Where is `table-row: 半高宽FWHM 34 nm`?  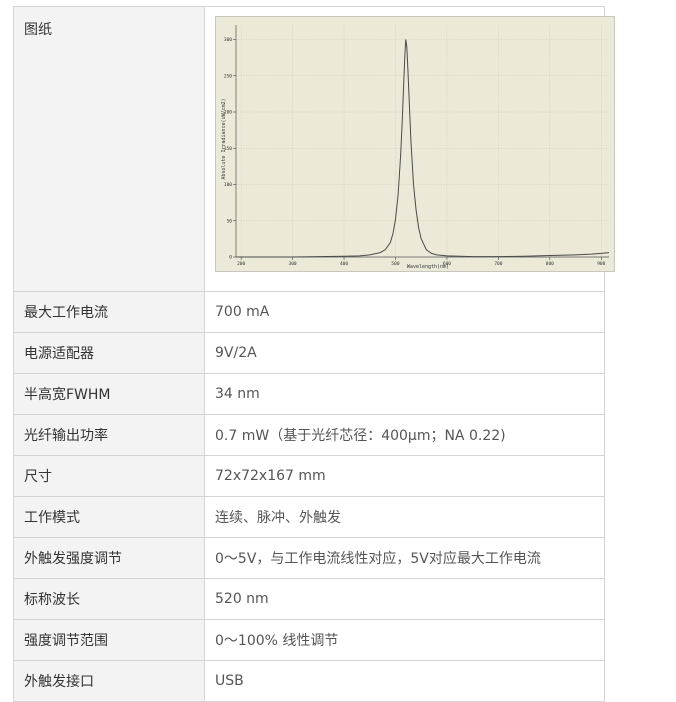 table-row: 半高宽FWHM 34 nm is located at coordinates (309, 394).